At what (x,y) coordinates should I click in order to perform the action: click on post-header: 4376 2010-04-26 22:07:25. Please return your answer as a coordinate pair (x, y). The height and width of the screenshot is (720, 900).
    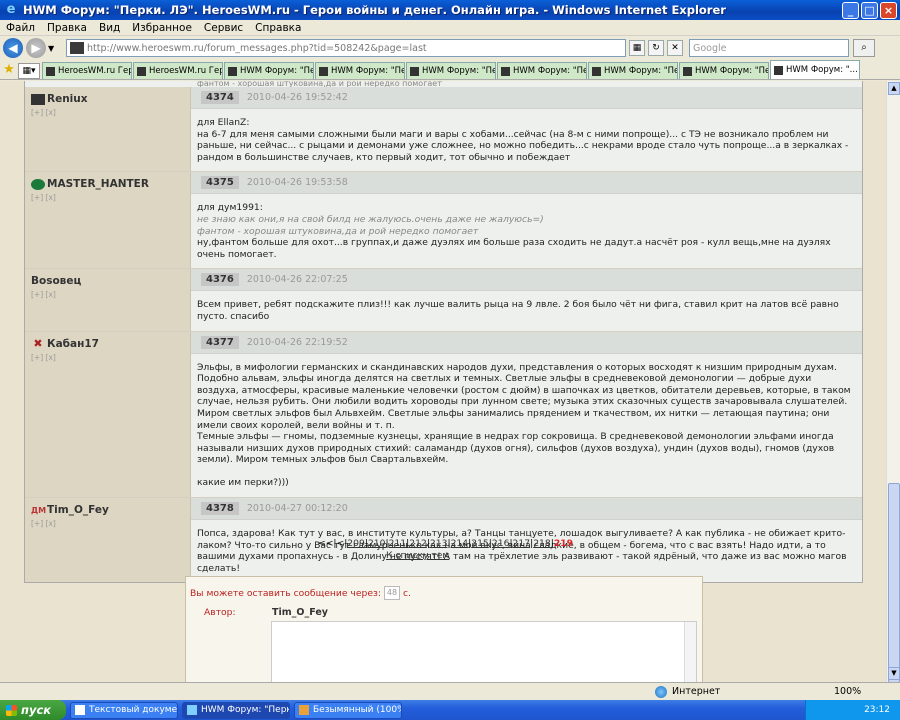
    Looking at the image, I should click on (526, 280).